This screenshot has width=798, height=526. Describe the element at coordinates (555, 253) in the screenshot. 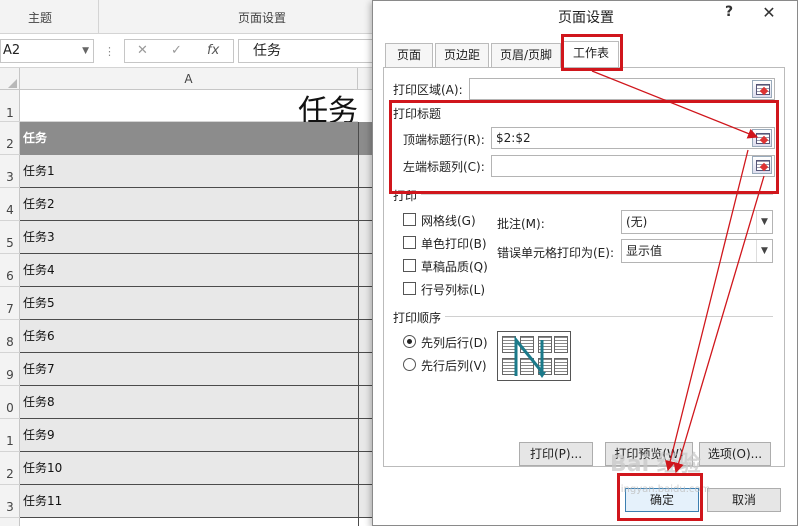

I see `cell-errors-label: 错误单元格打印为(E):` at that location.